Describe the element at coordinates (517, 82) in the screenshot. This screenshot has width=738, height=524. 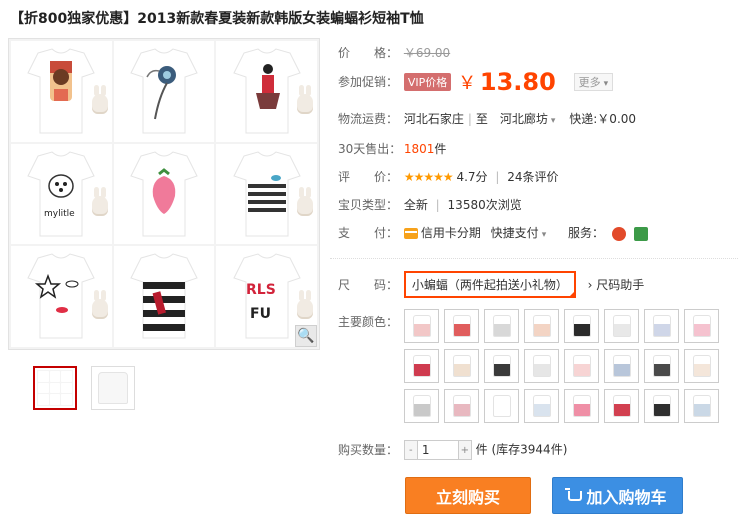
I see `promo-price: 13.80` at that location.